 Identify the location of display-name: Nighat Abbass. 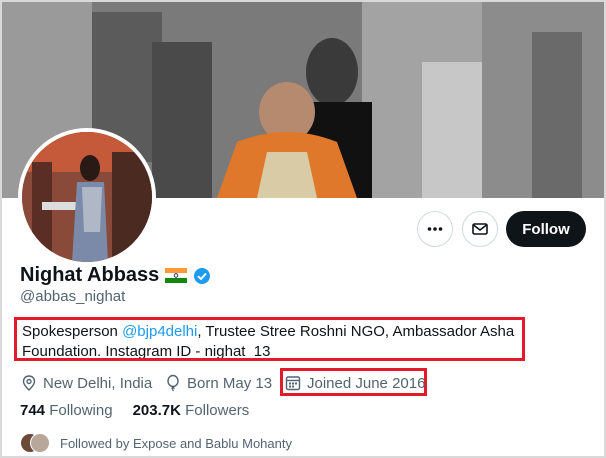
(90, 275).